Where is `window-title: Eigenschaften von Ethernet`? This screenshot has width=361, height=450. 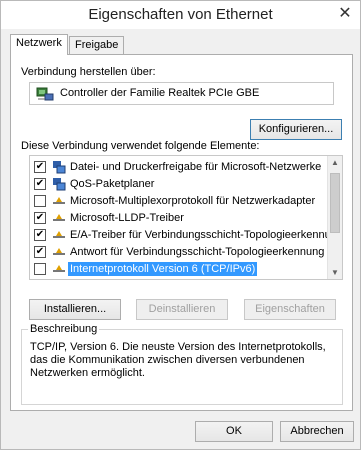 window-title: Eigenschaften von Ethernet is located at coordinates (180, 14).